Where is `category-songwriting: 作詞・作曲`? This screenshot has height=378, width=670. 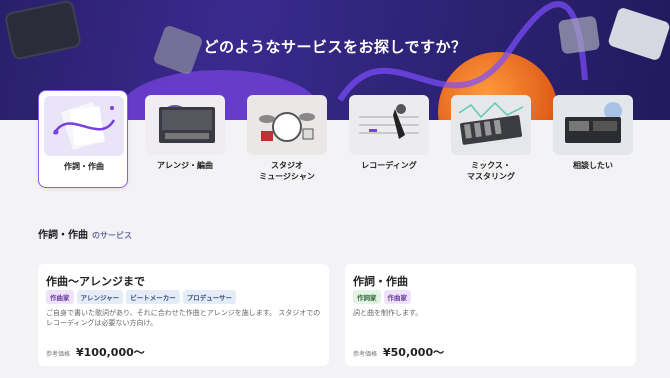
category-songwriting: 作詞・作曲 is located at coordinates (83, 139).